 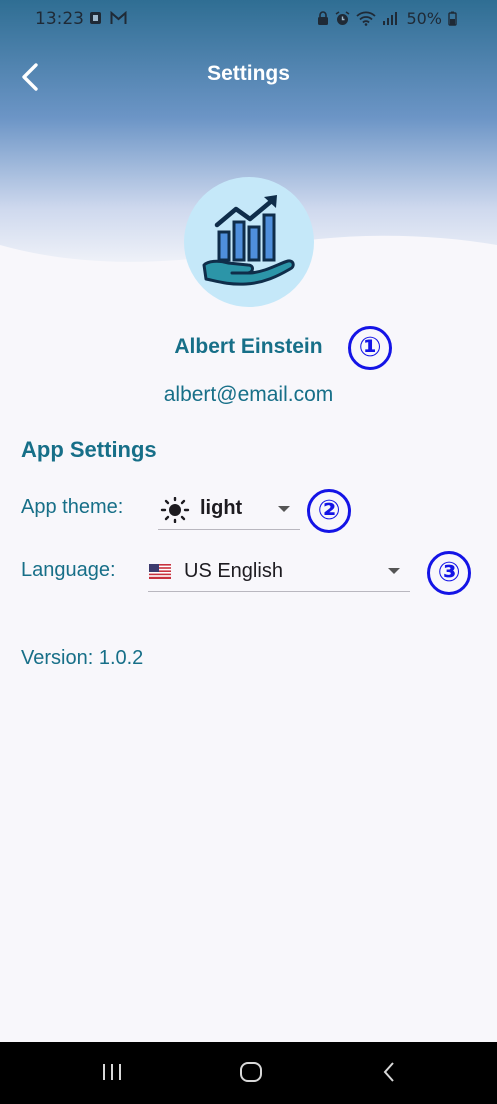 I want to click on system-back-button, so click(x=390, y=1074).